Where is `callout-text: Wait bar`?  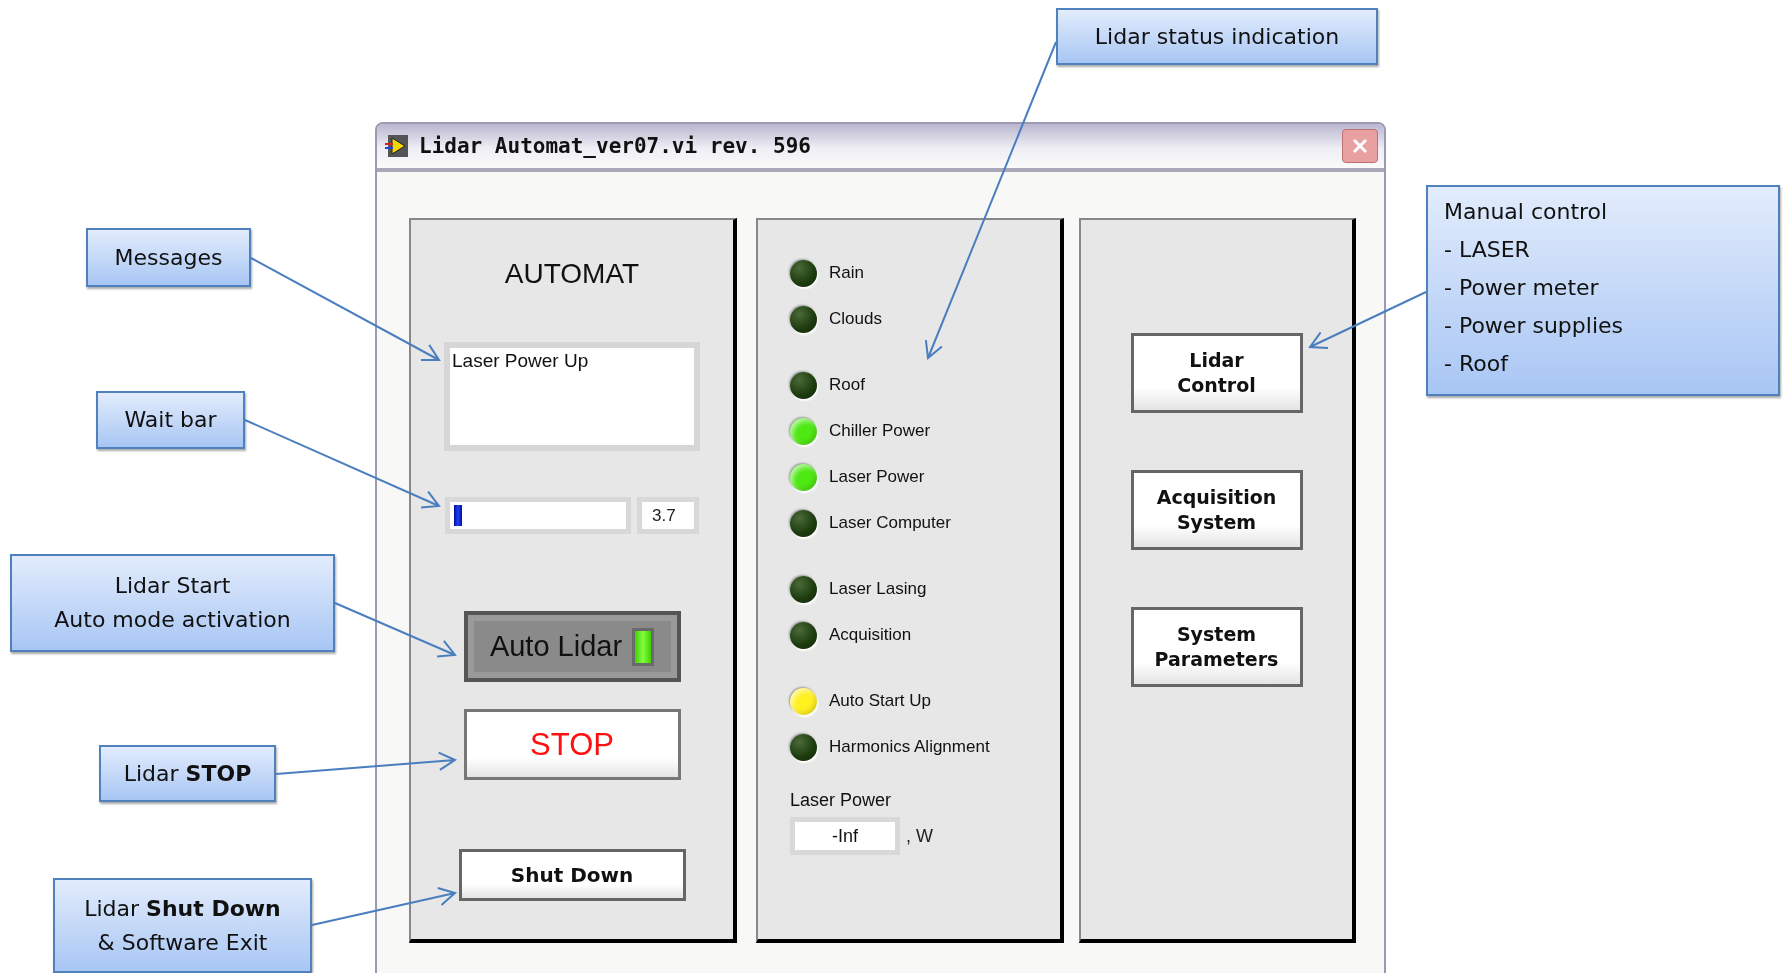
callout-text: Wait bar is located at coordinates (170, 420).